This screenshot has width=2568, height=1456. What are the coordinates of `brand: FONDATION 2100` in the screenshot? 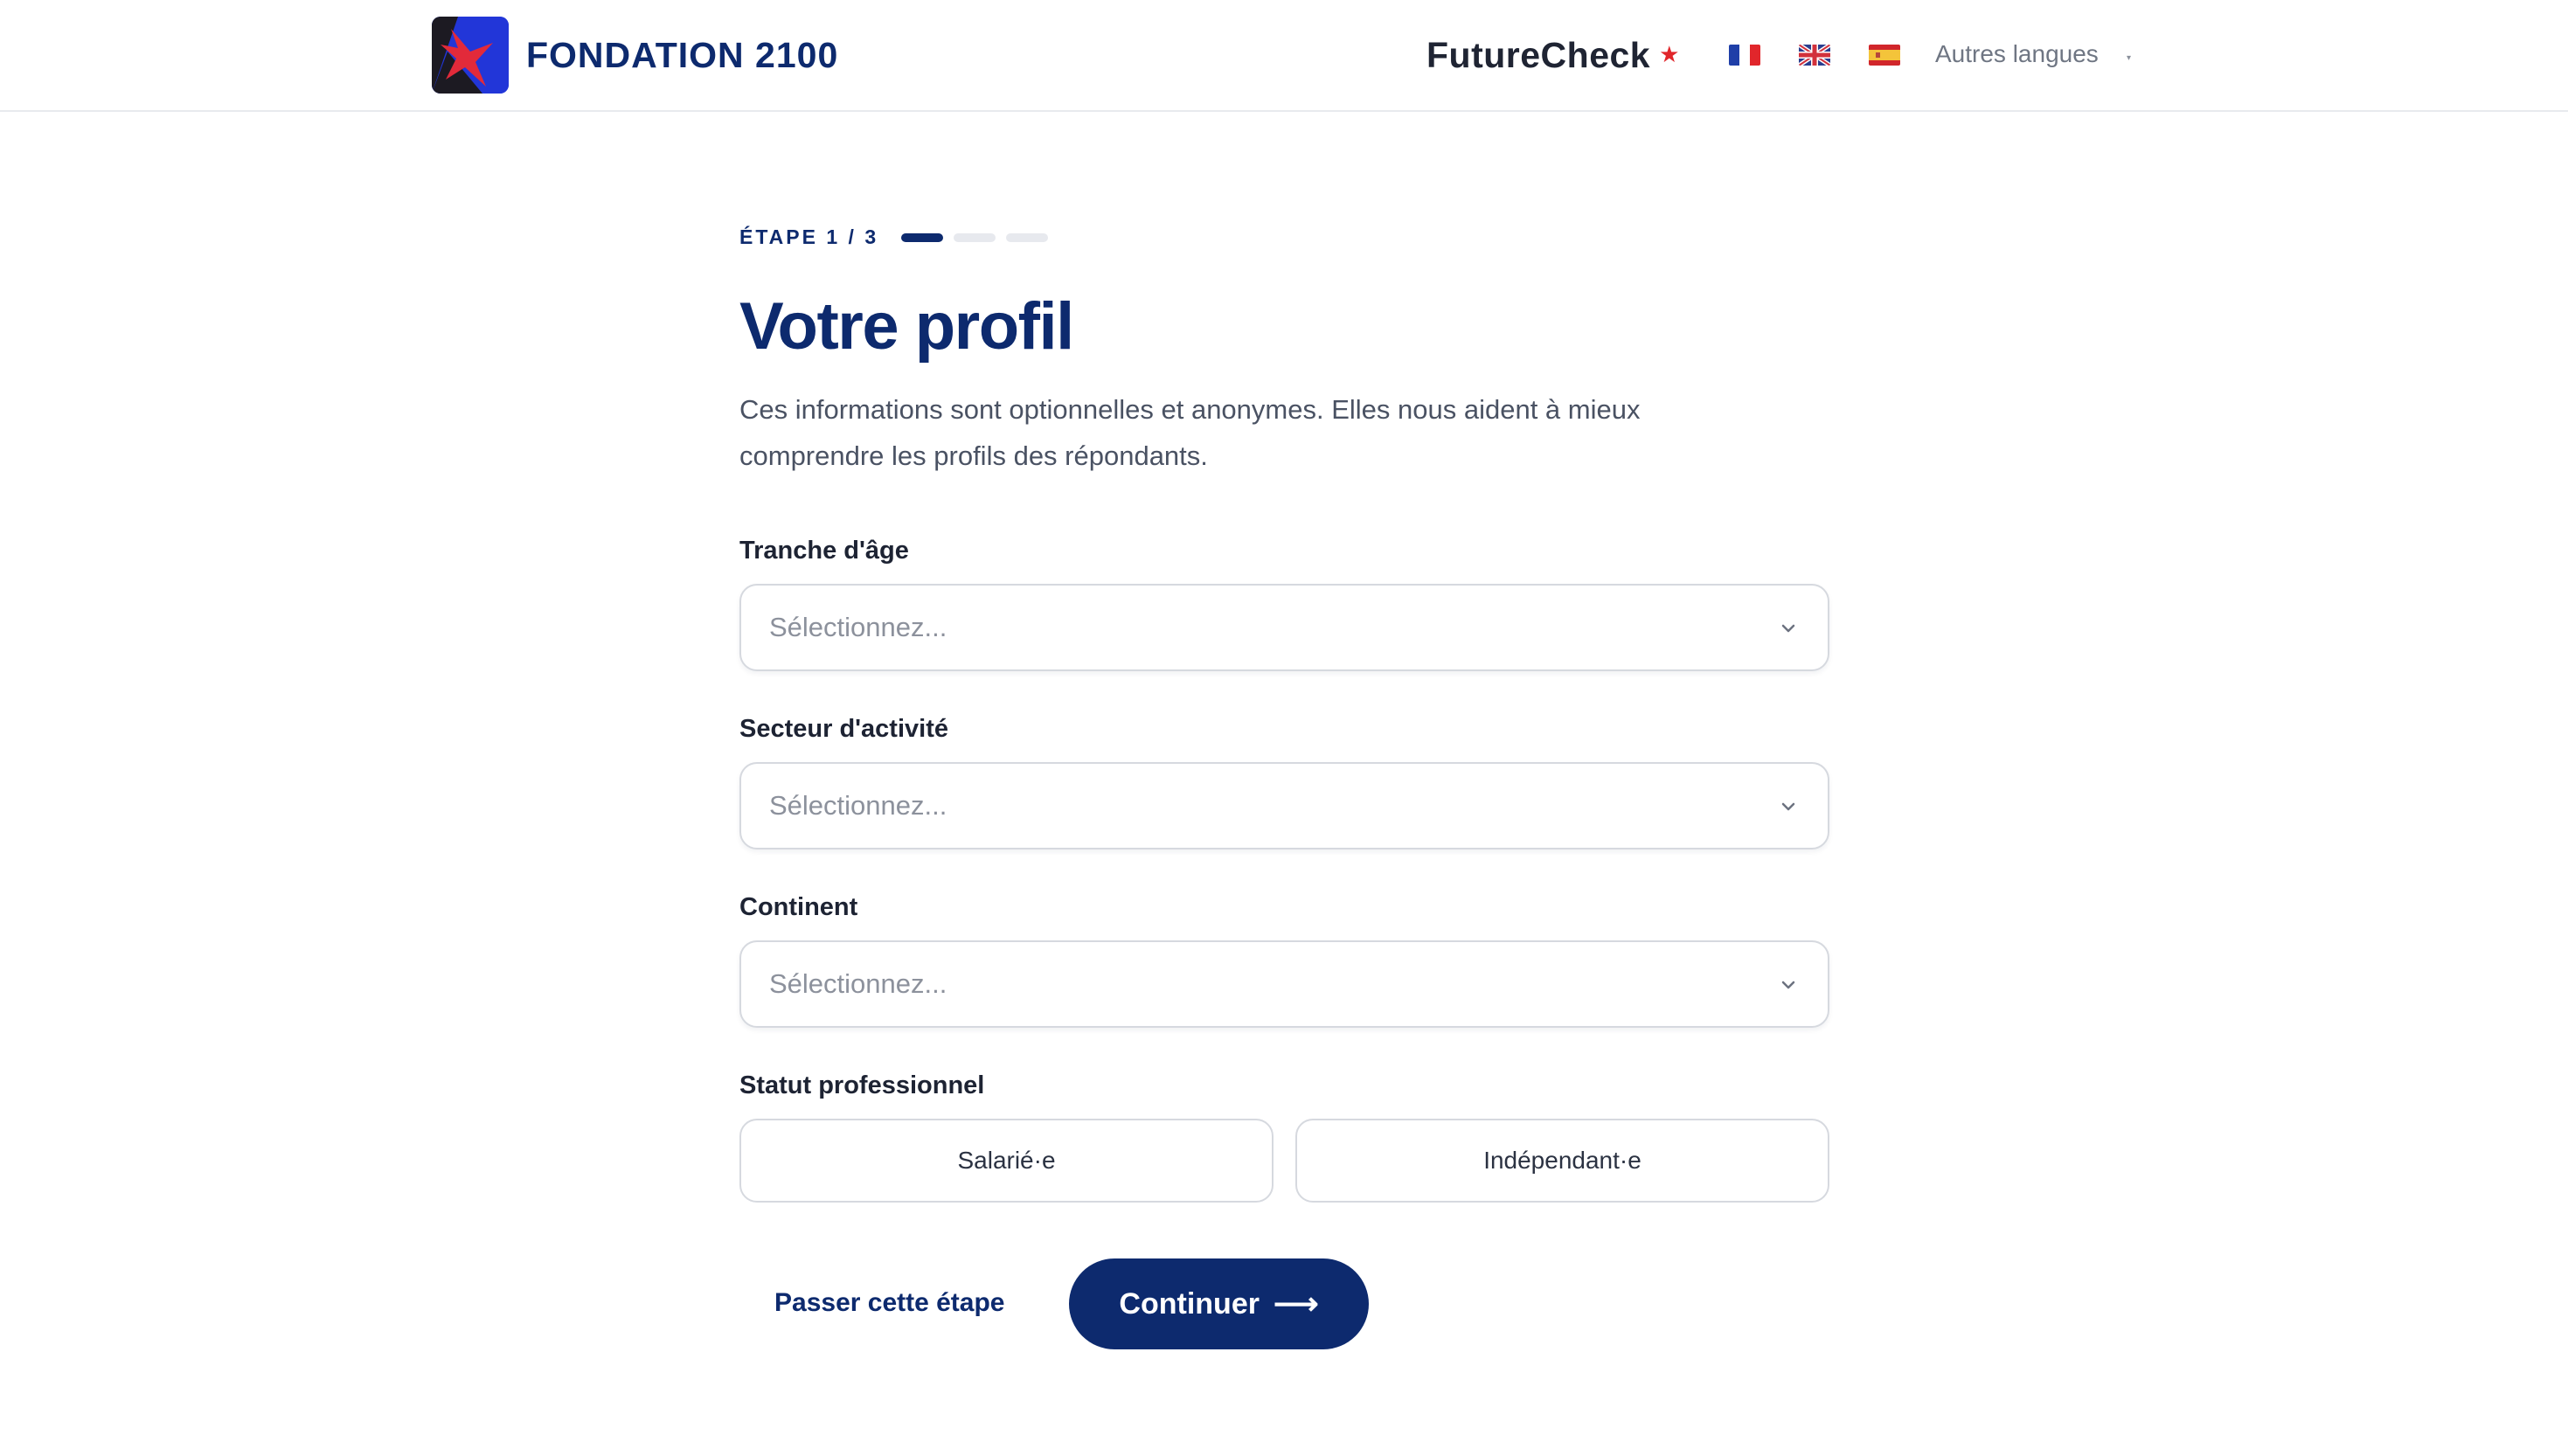 It's located at (635, 55).